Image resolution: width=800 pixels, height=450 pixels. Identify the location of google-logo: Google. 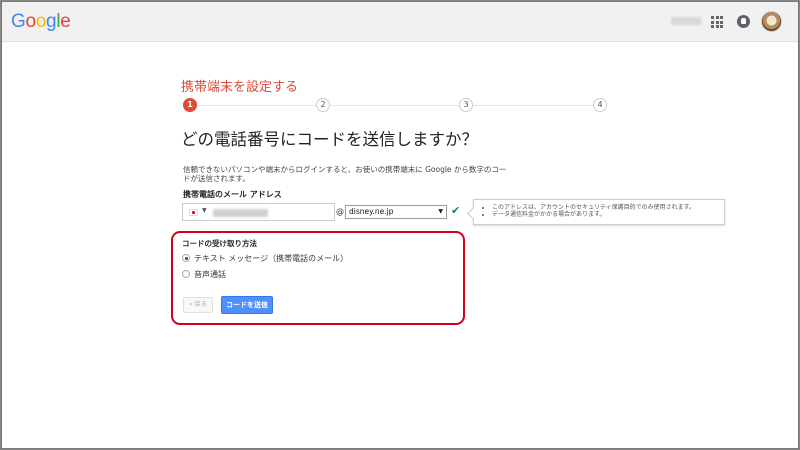
(41, 22).